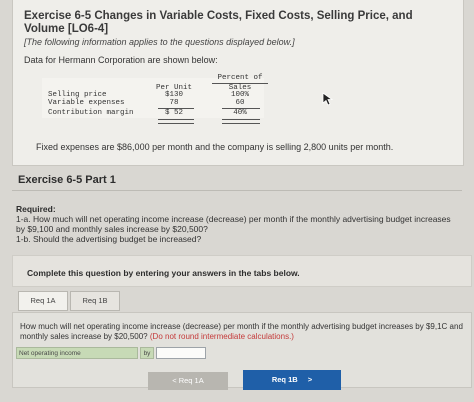  What do you see at coordinates (240, 78) in the screenshot?
I see `col-header-percent-of: Percent of` at bounding box center [240, 78].